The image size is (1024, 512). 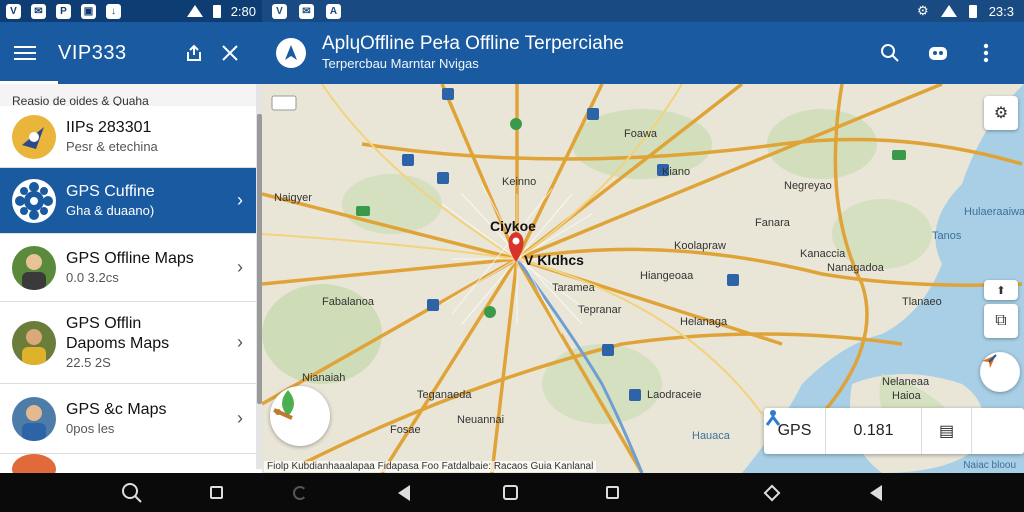 I want to click on close-icon, so click(x=230, y=53).